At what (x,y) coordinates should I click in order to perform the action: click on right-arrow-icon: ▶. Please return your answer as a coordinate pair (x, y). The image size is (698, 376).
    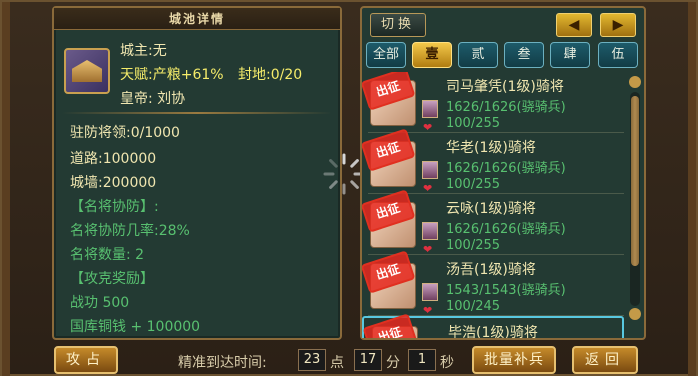
    Looking at the image, I should click on (618, 25).